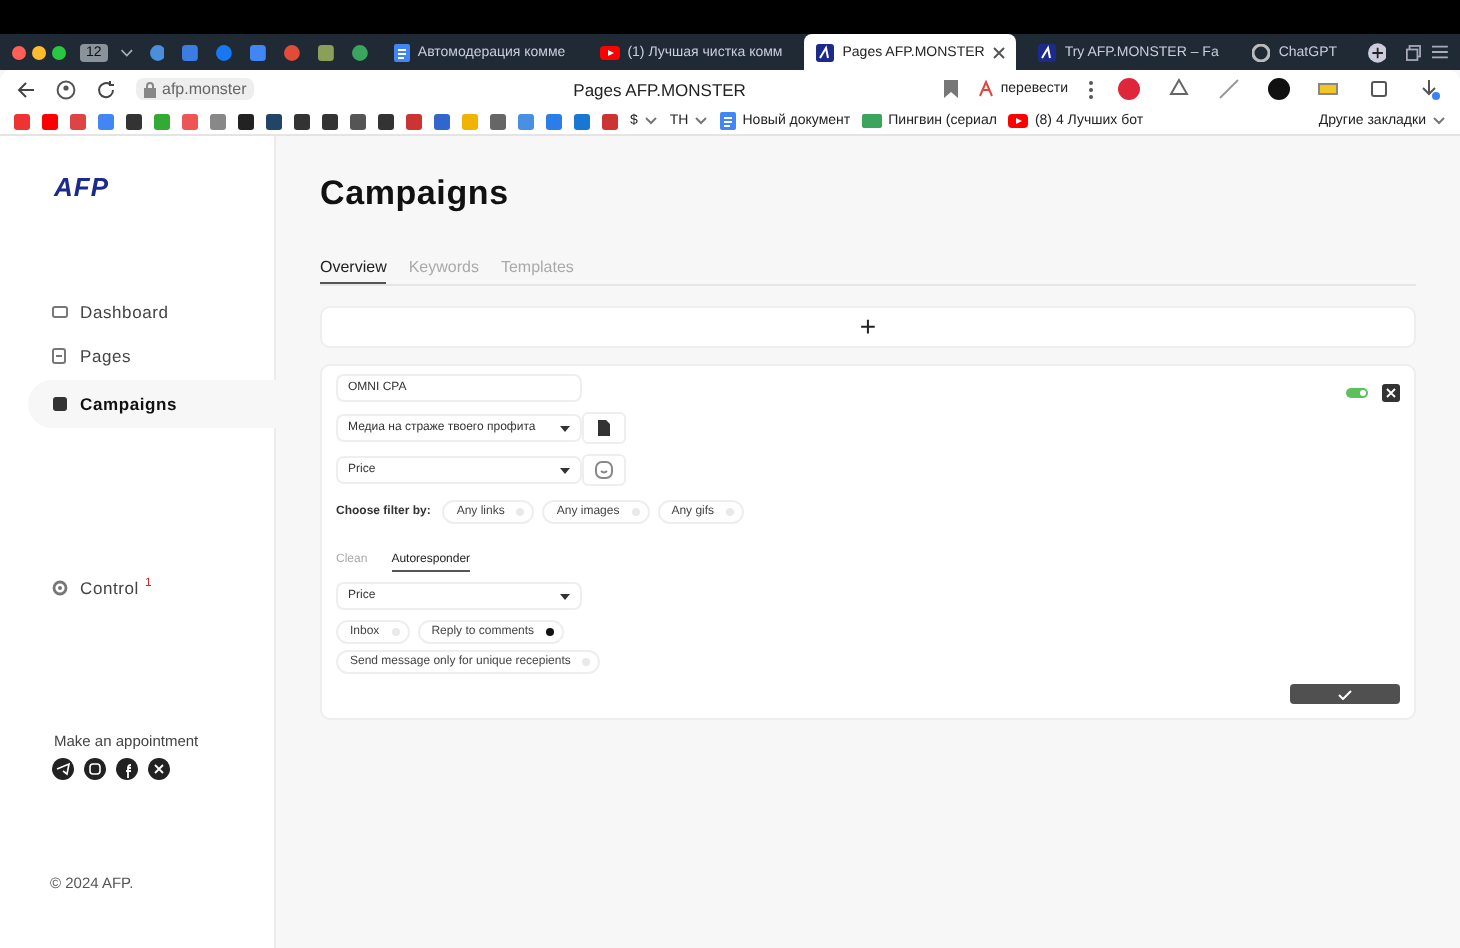 Image resolution: width=1460 pixels, height=948 pixels. I want to click on confirm-button, so click(1345, 694).